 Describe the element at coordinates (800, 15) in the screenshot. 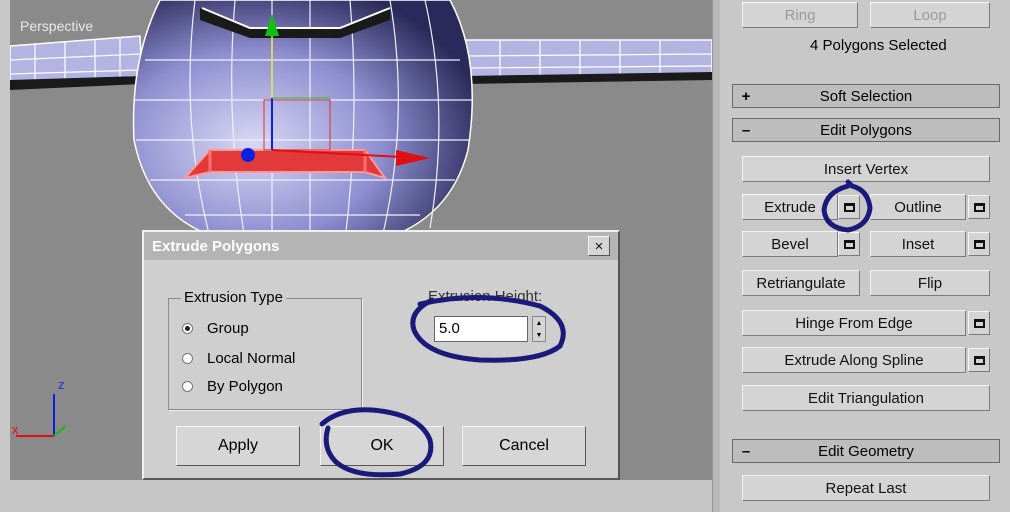

I see `ring-button: Ring` at that location.